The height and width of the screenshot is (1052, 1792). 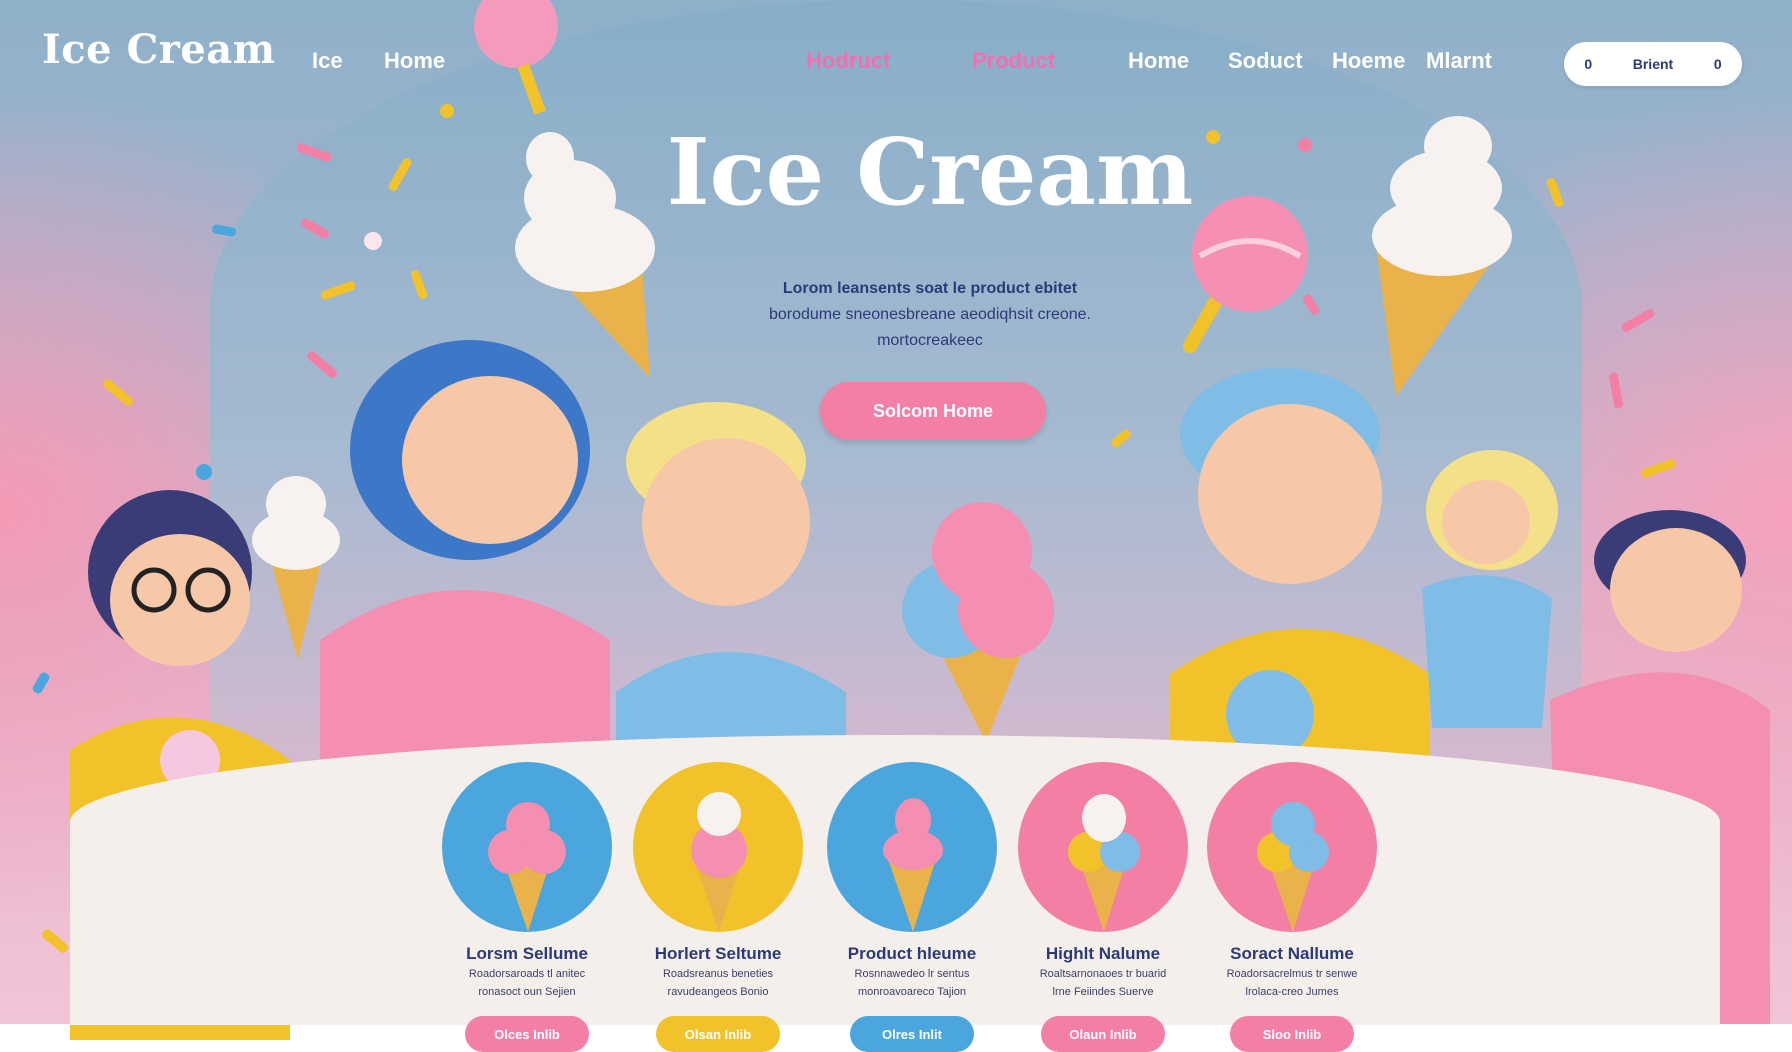 What do you see at coordinates (912, 953) in the screenshot?
I see `product-name: Product hleume` at bounding box center [912, 953].